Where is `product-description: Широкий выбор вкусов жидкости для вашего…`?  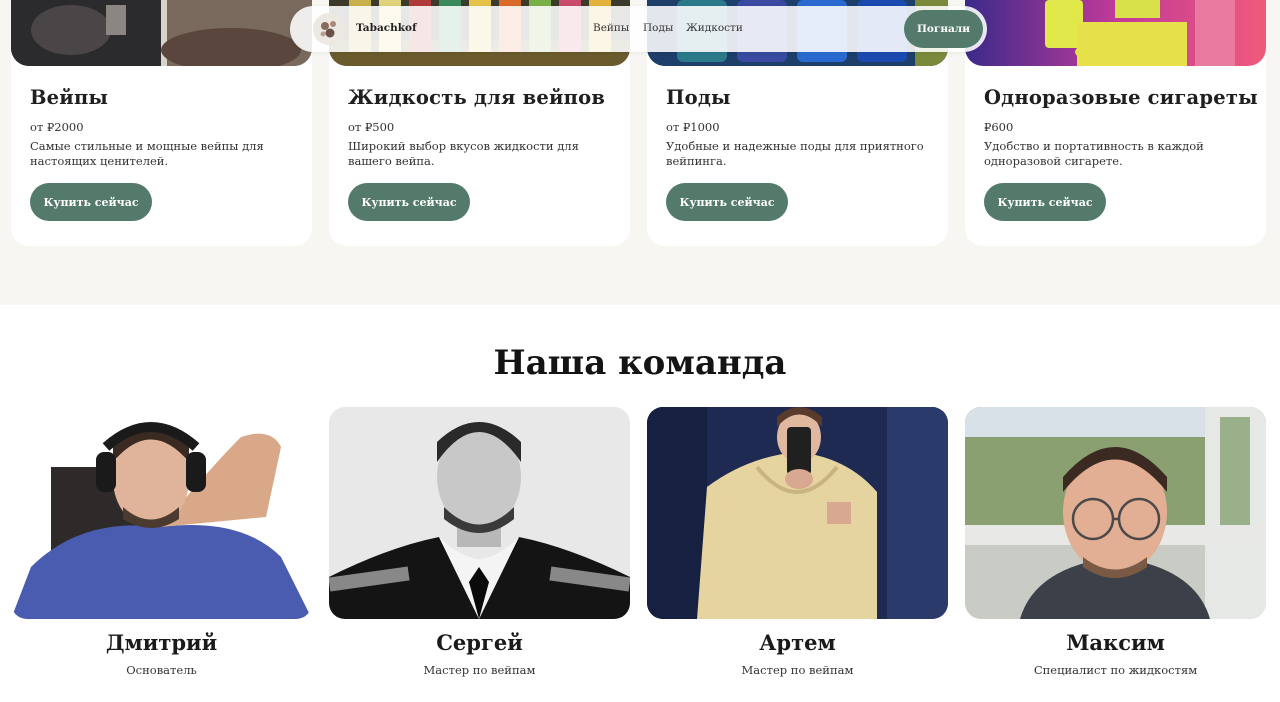 product-description: Широкий выбор вкусов жидкости для вашего… is located at coordinates (463, 153).